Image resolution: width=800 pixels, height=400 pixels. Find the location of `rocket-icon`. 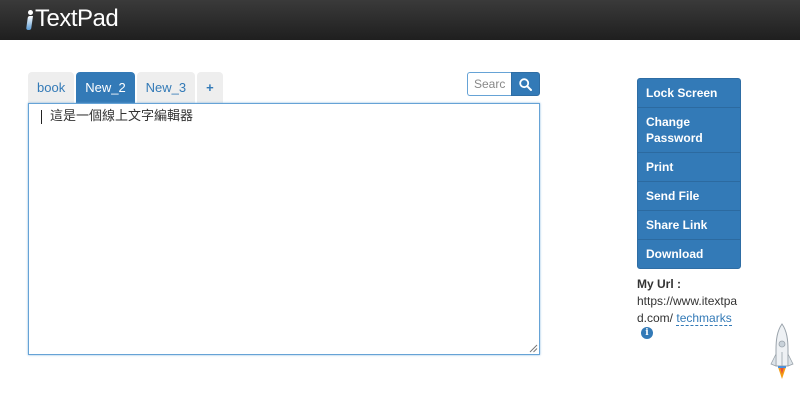

rocket-icon is located at coordinates (782, 351).